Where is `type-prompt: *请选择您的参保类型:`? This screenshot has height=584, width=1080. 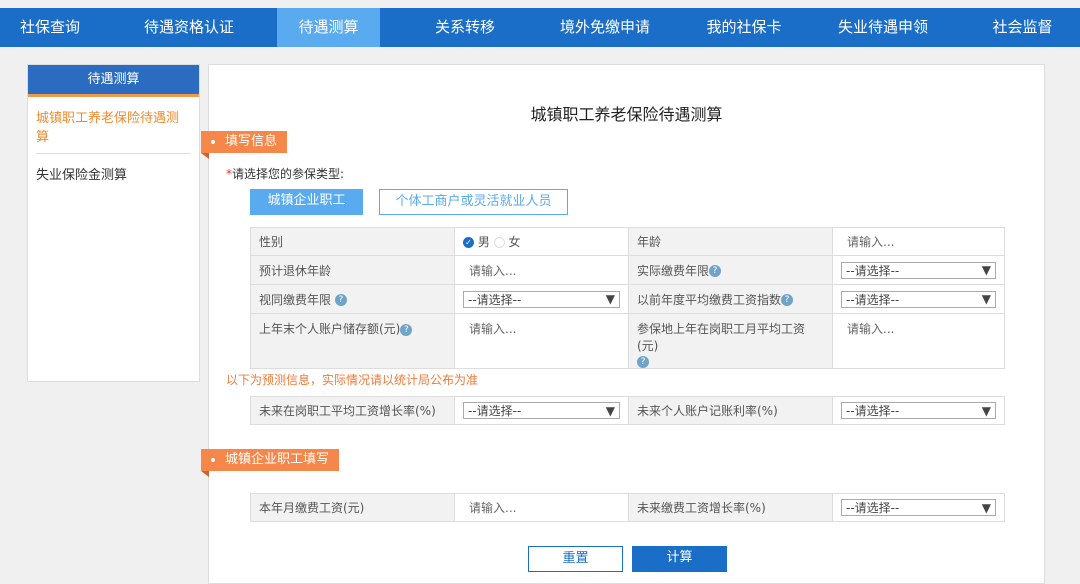
type-prompt: *请选择您的参保类型: is located at coordinates (285, 173).